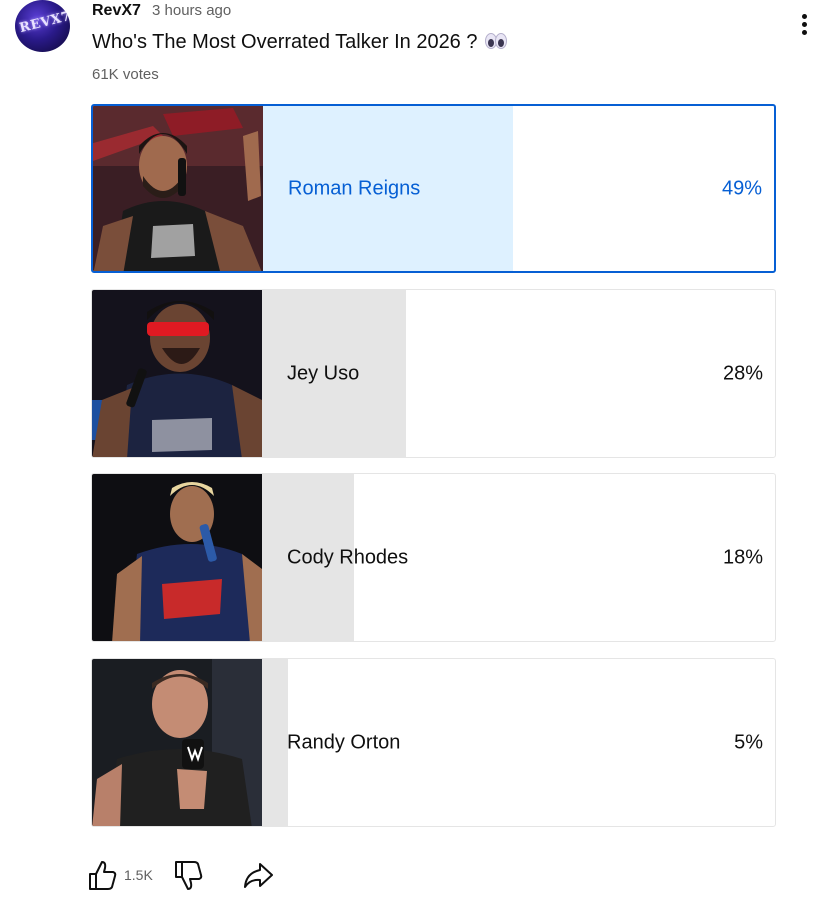 The image size is (824, 897). Describe the element at coordinates (742, 373) in the screenshot. I see `option-percent: 28%` at that location.